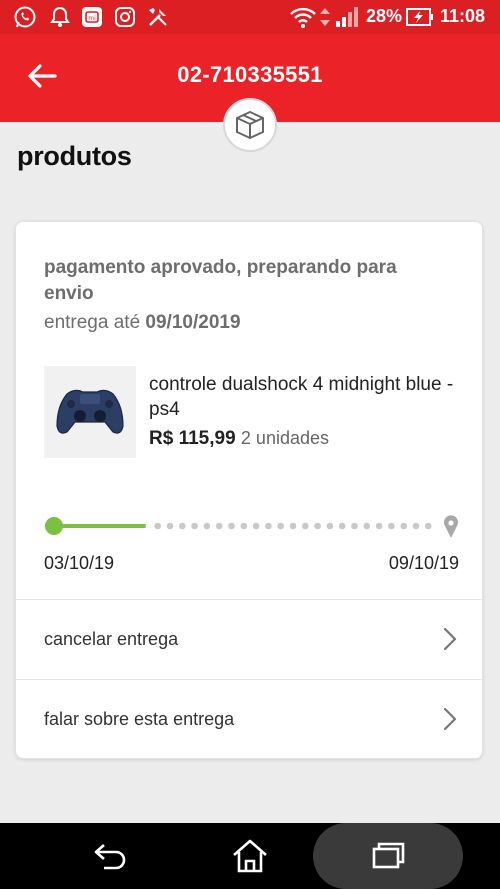 This screenshot has width=500, height=889. Describe the element at coordinates (347, 17) in the screenshot. I see `signal-icon` at that location.